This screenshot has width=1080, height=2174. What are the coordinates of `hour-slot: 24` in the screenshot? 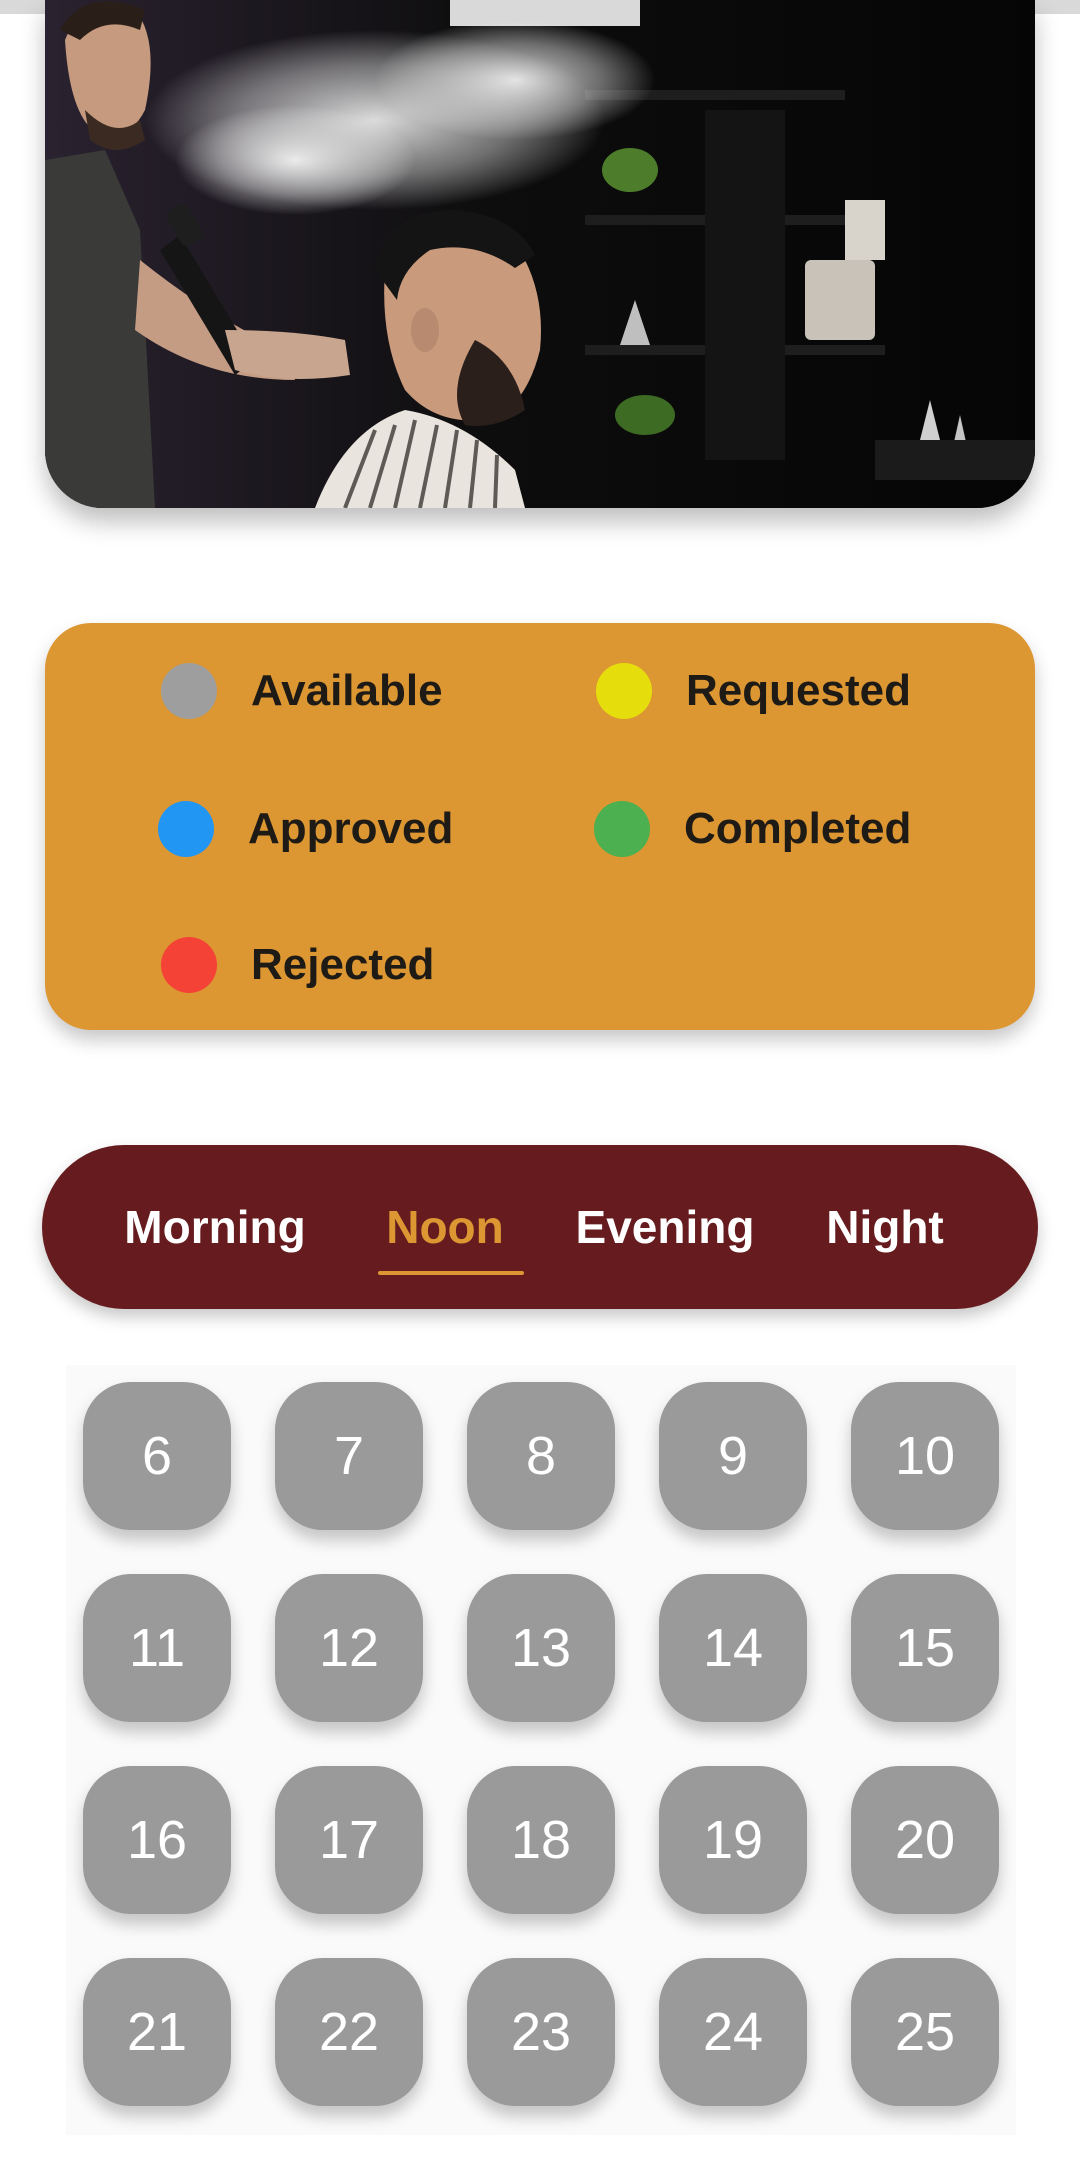 It's located at (733, 2032).